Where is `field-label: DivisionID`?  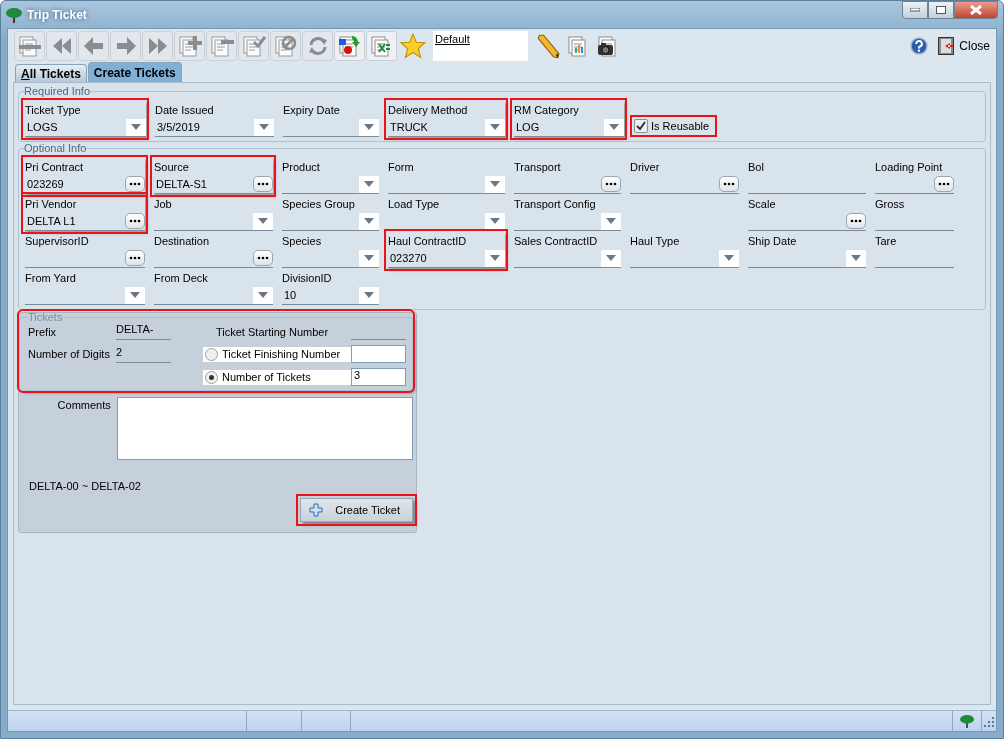
field-label: DivisionID is located at coordinates (307, 278).